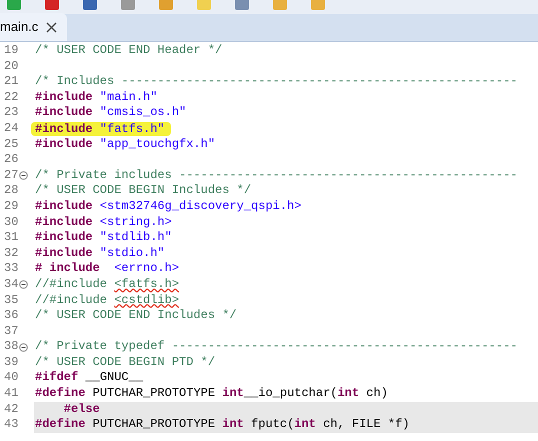 This screenshot has width=538, height=441. What do you see at coordinates (11, 66) in the screenshot?
I see `line-number: 20` at bounding box center [11, 66].